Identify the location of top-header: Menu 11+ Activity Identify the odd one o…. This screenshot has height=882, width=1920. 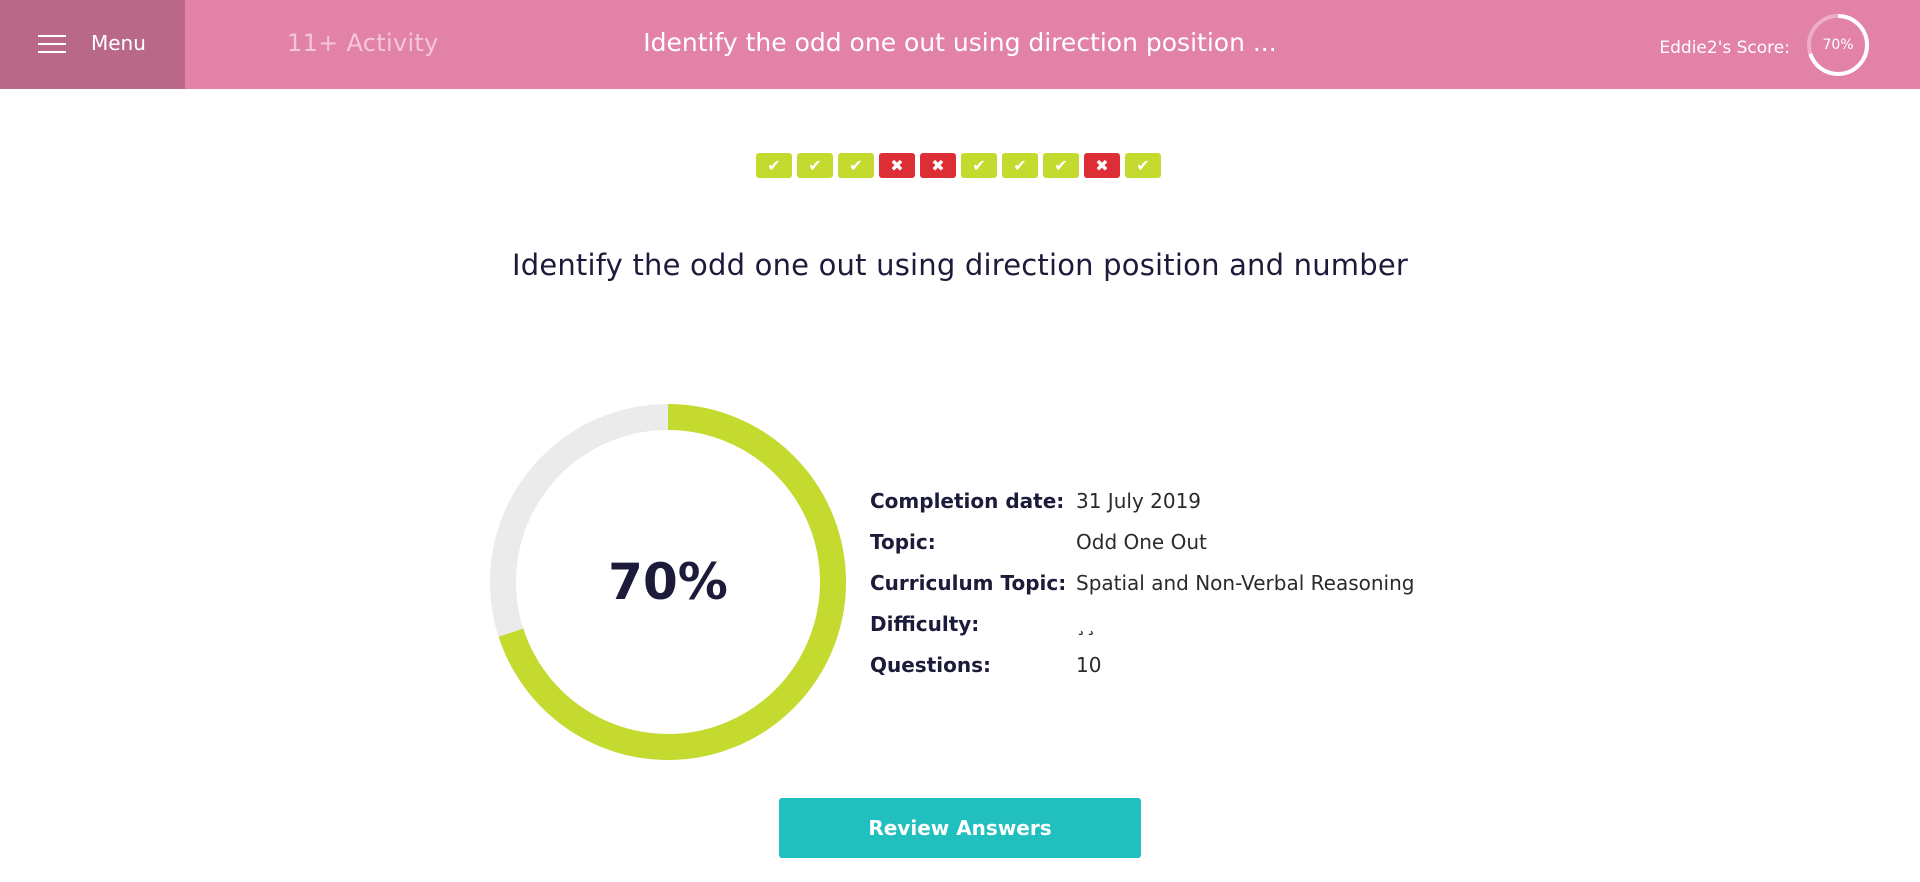
(960, 44).